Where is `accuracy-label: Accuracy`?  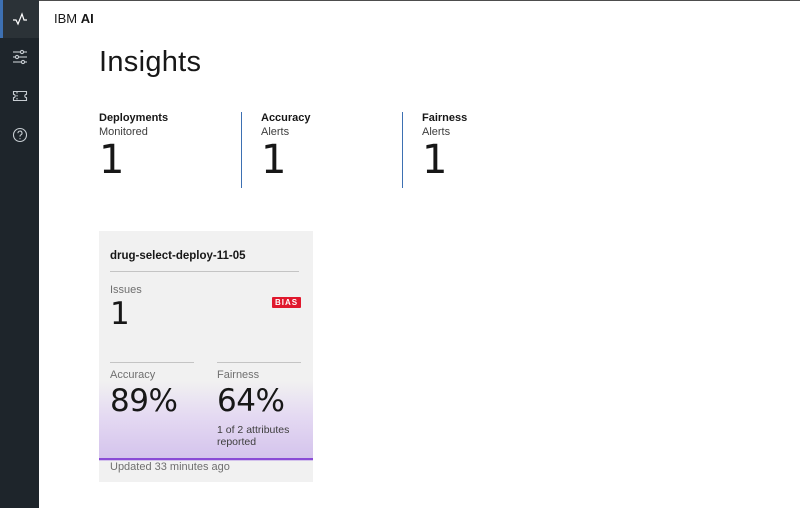
accuracy-label: Accuracy is located at coordinates (133, 375).